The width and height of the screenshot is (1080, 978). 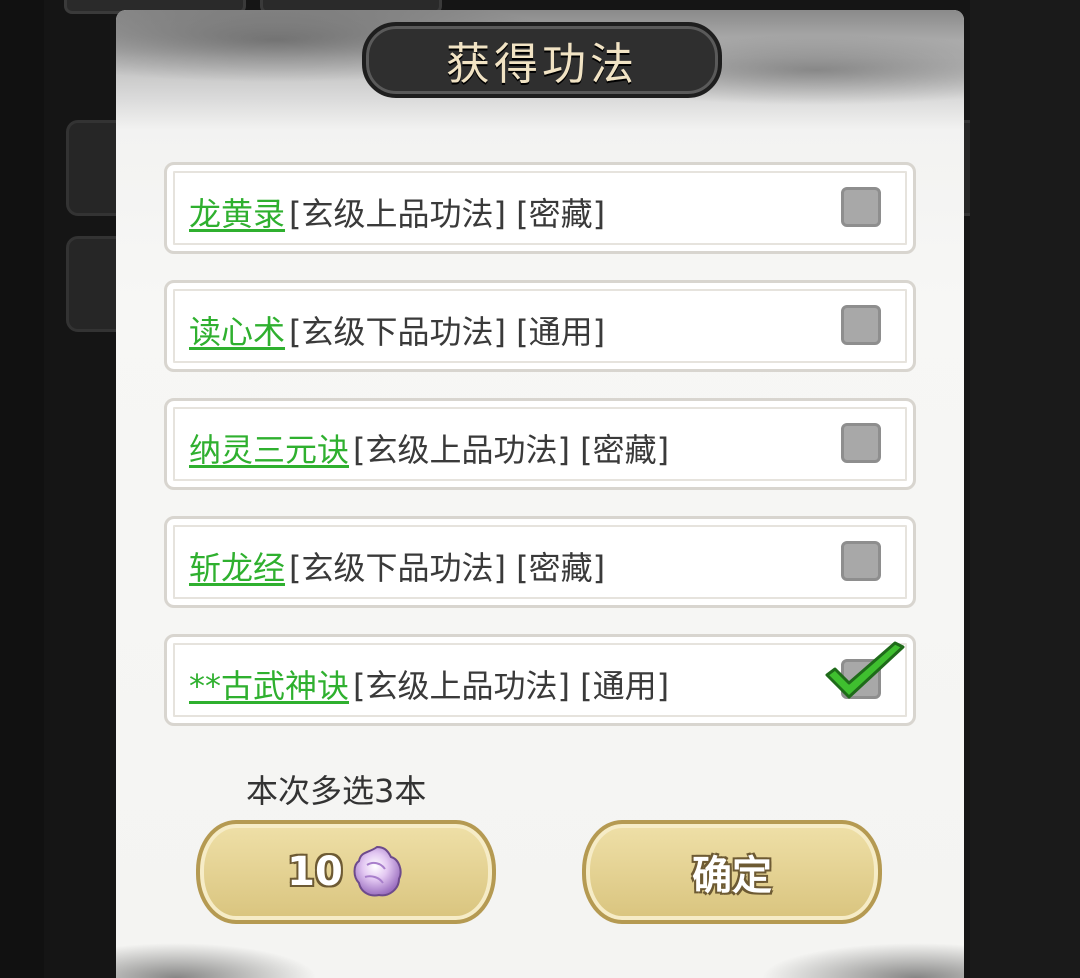 I want to click on skill-row: 斩龙经 [玄级下品功法] [密藏], so click(x=540, y=562).